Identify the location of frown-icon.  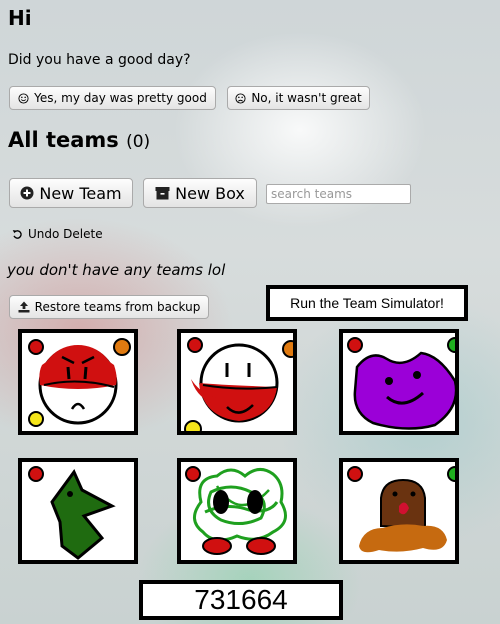
(240, 98).